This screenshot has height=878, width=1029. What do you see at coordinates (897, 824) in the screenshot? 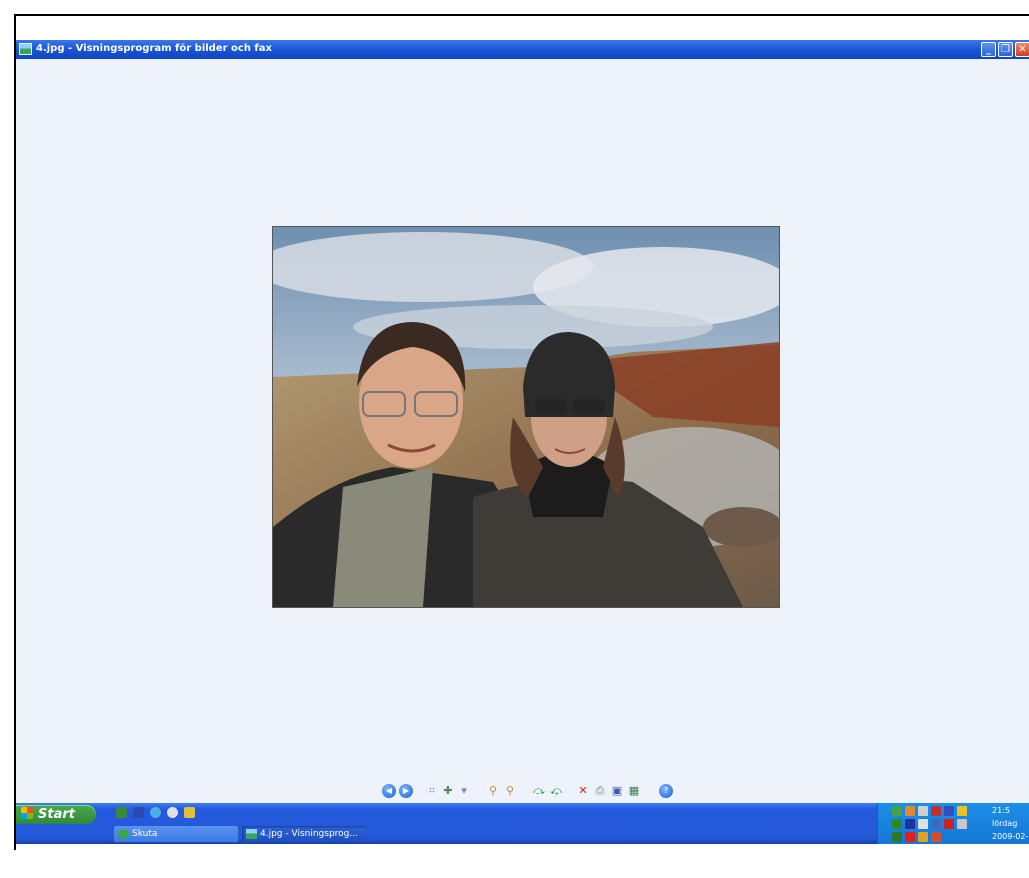
I see `tray-messenger-icon` at bounding box center [897, 824].